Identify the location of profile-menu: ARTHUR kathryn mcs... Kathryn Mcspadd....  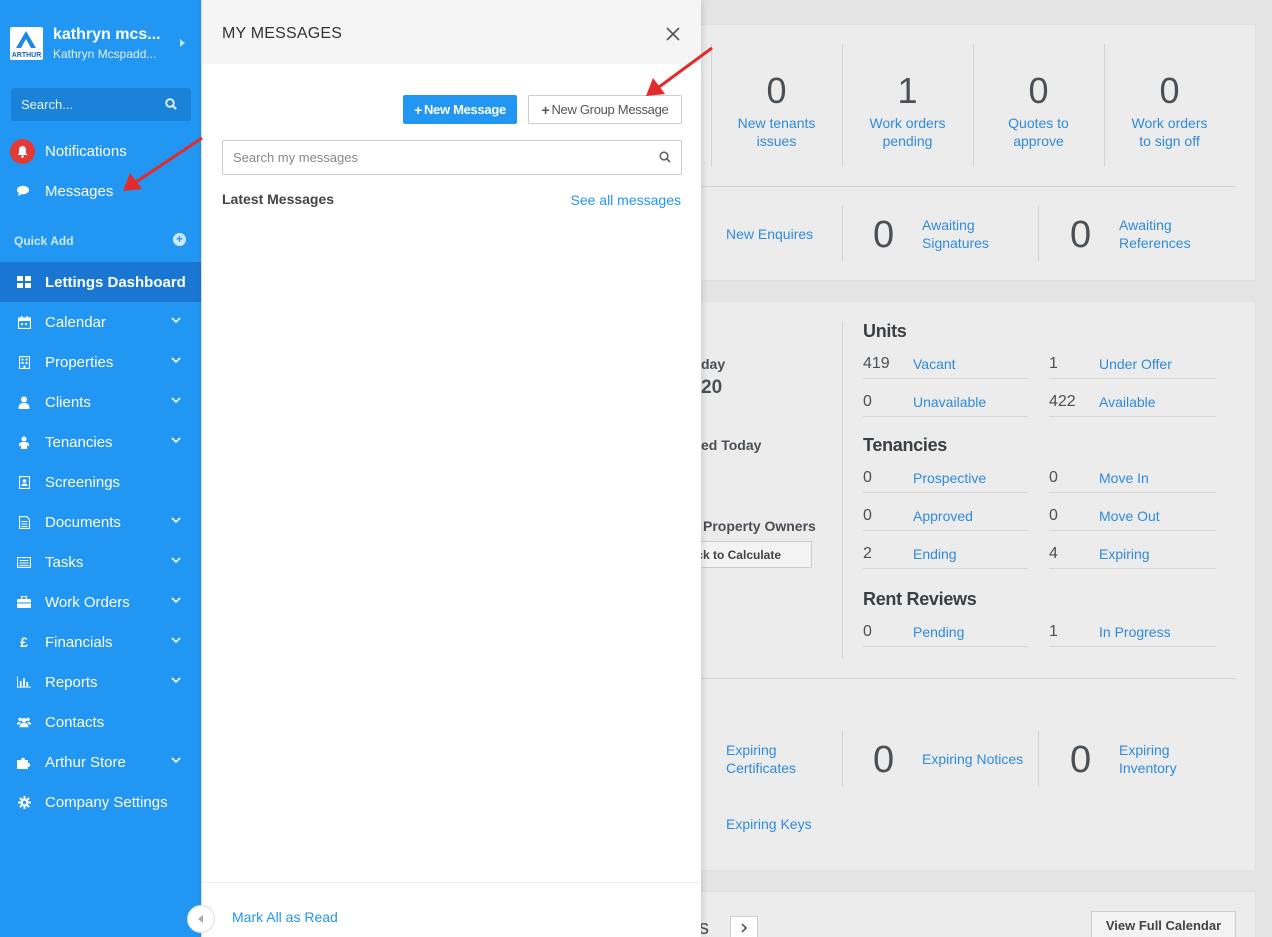
(102, 44).